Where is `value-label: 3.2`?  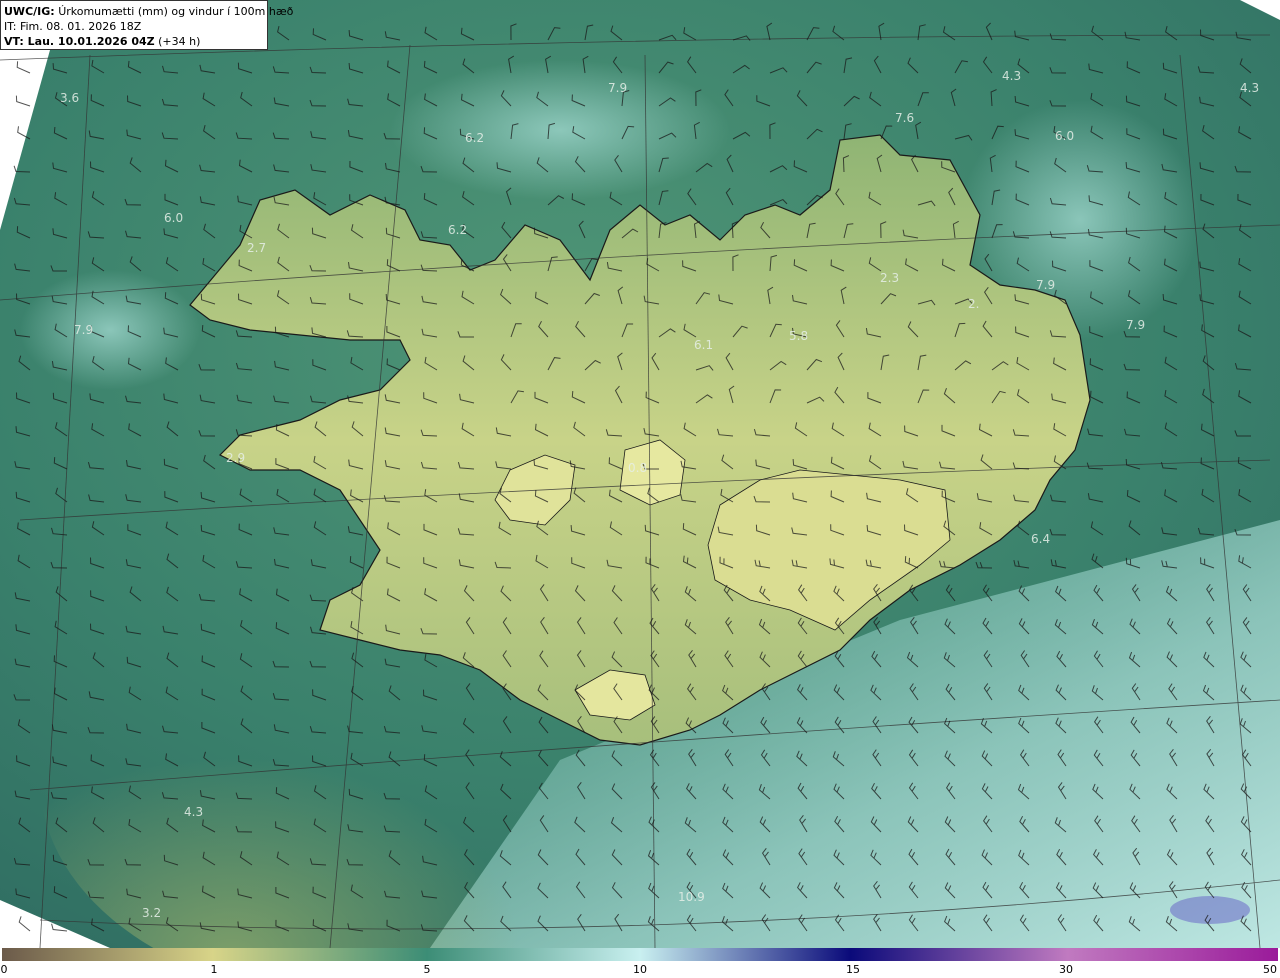
value-label: 3.2 is located at coordinates (151, 913).